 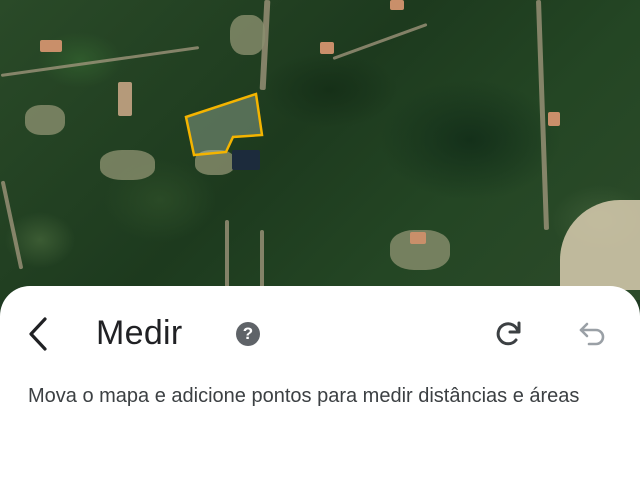 What do you see at coordinates (320, 334) in the screenshot?
I see `measure-header: Medir ?` at bounding box center [320, 334].